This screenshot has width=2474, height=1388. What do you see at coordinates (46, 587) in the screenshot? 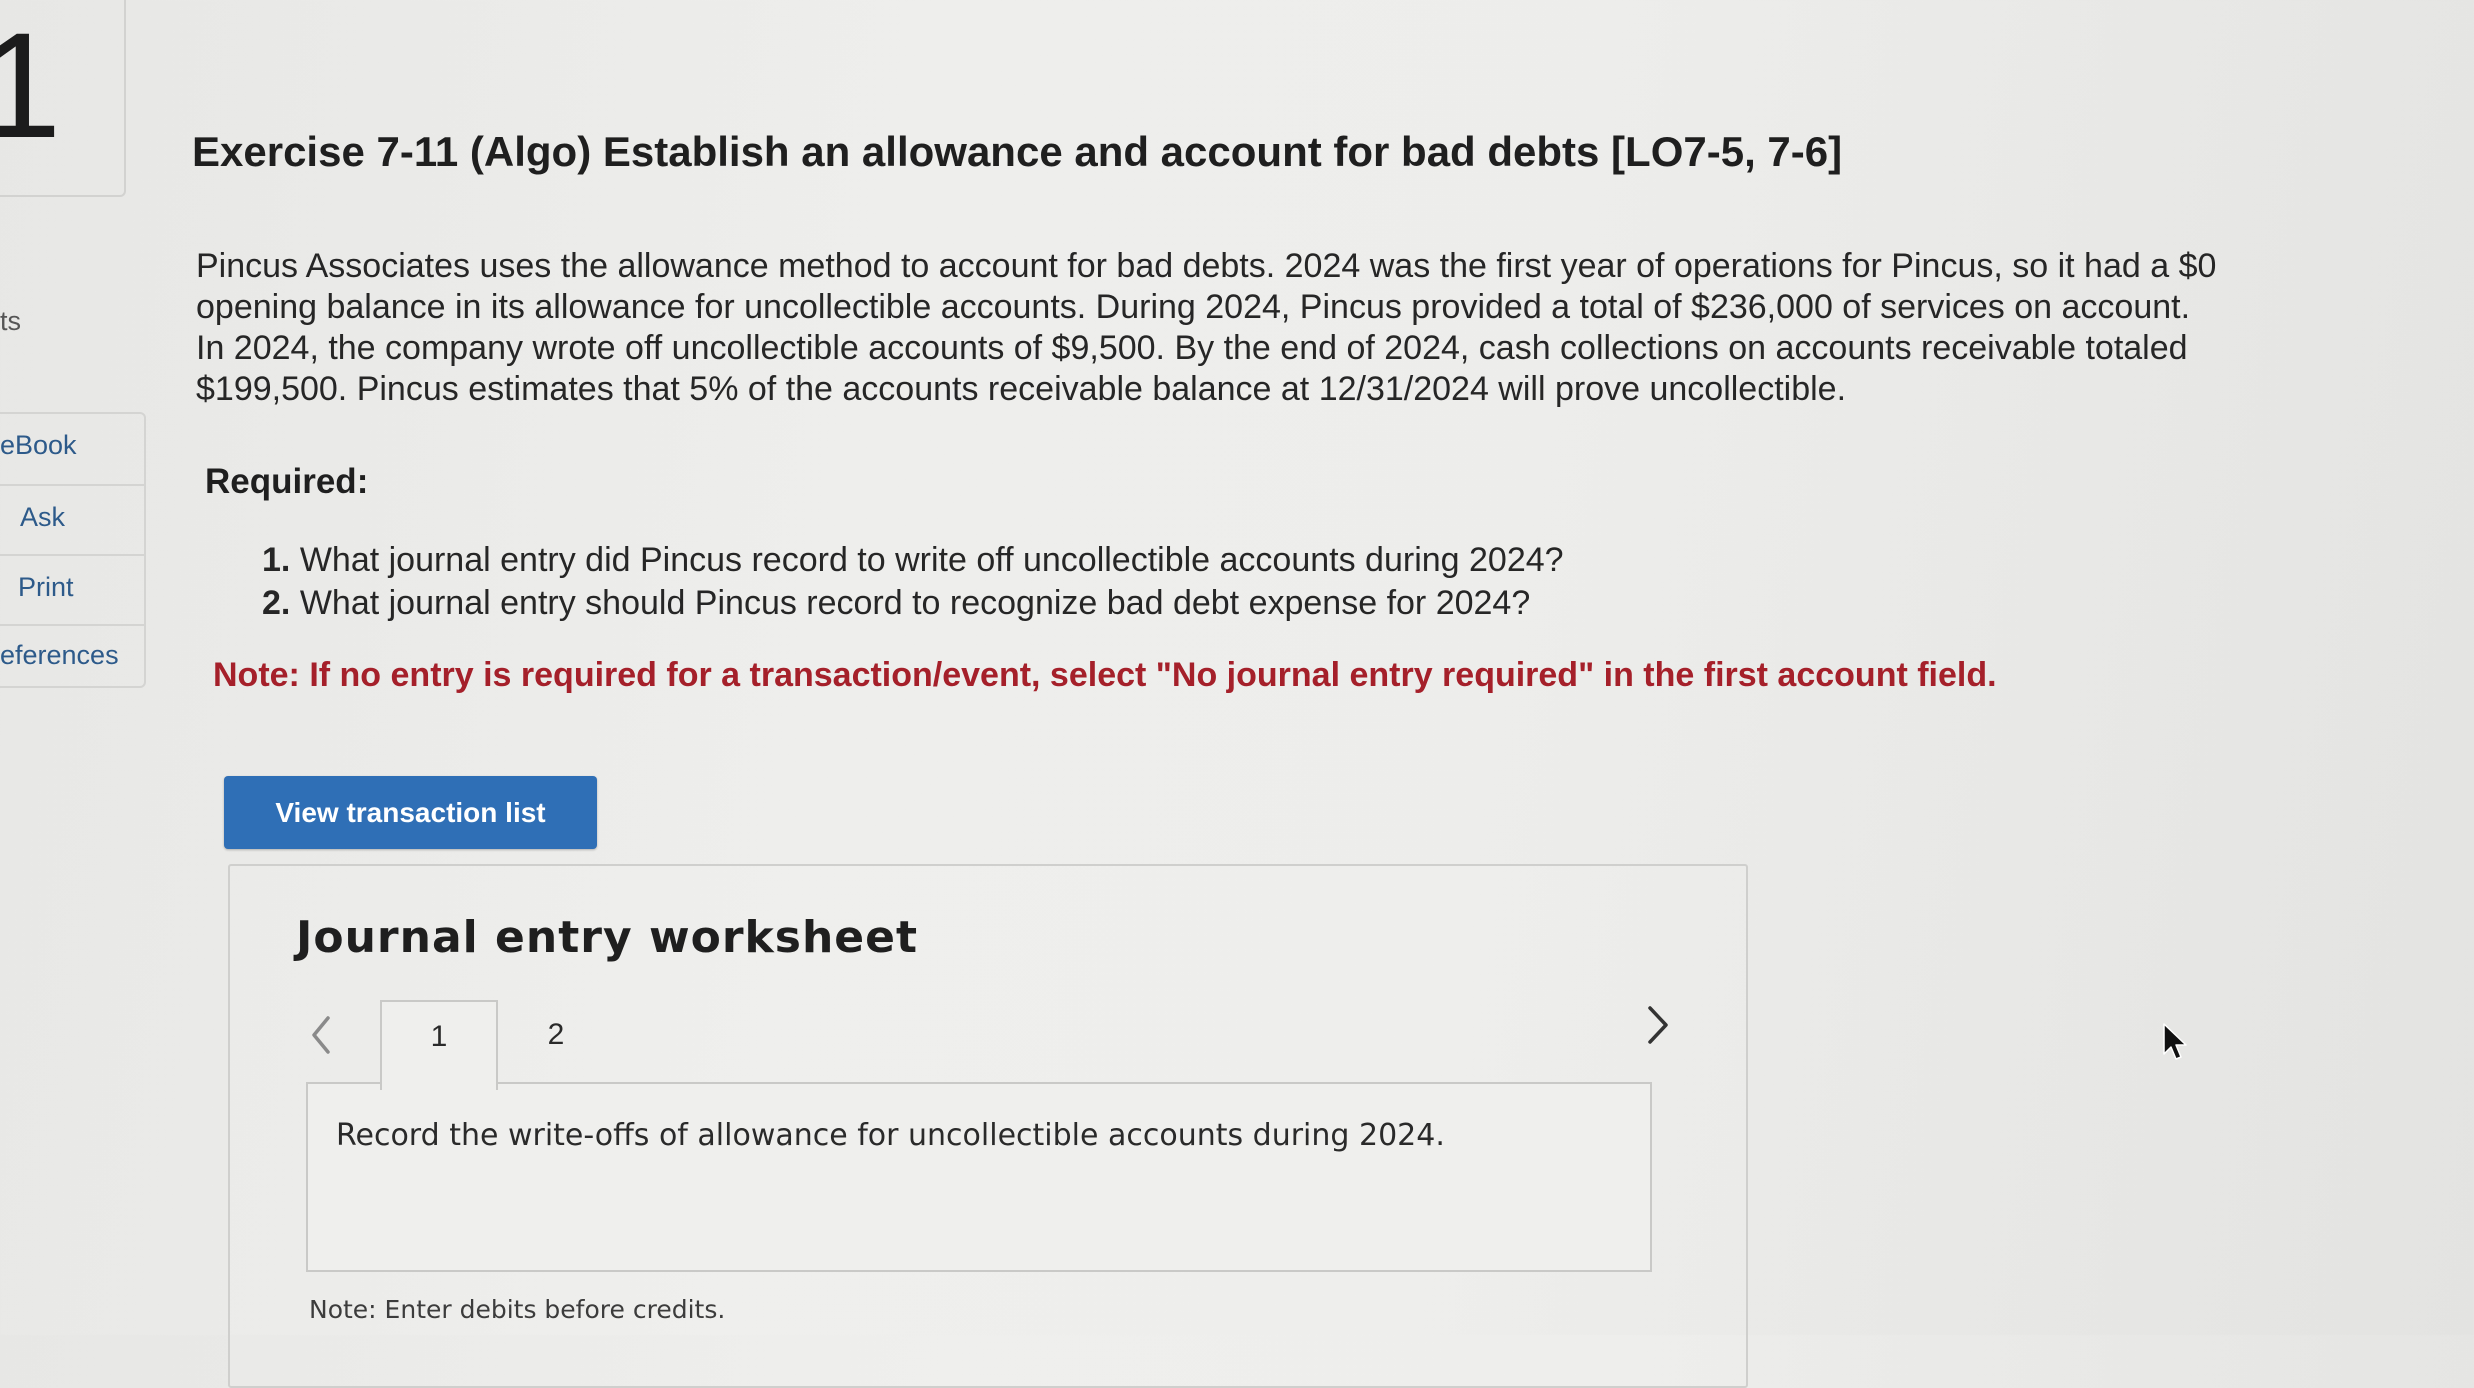
I see `rail-item-label: Print` at bounding box center [46, 587].